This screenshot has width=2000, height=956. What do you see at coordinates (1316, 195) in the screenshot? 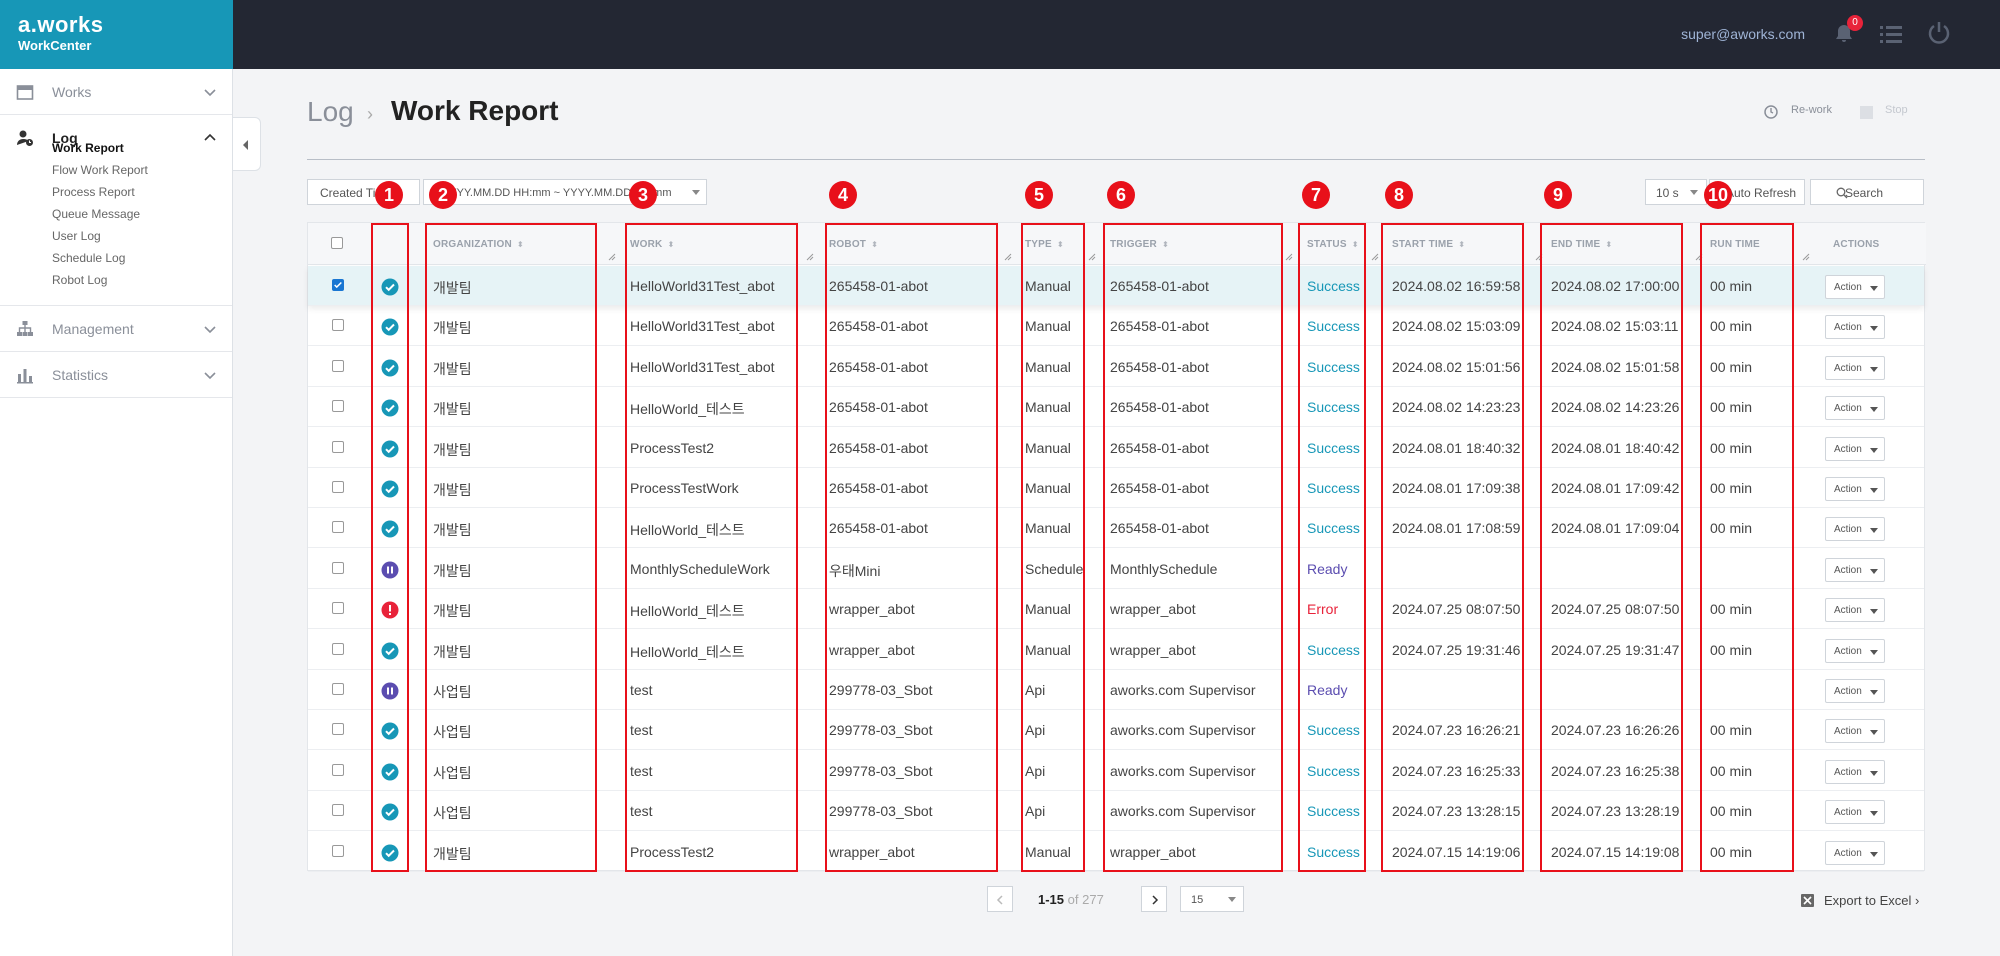
I see `annotation-number: 7` at bounding box center [1316, 195].